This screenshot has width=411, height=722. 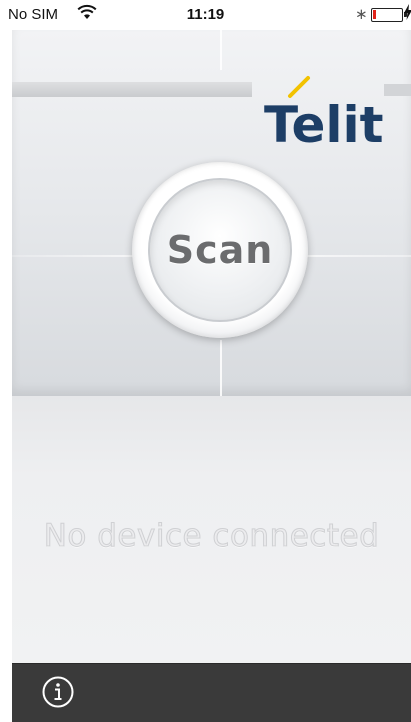 I want to click on charging-bolt-icon, so click(x=407, y=12).